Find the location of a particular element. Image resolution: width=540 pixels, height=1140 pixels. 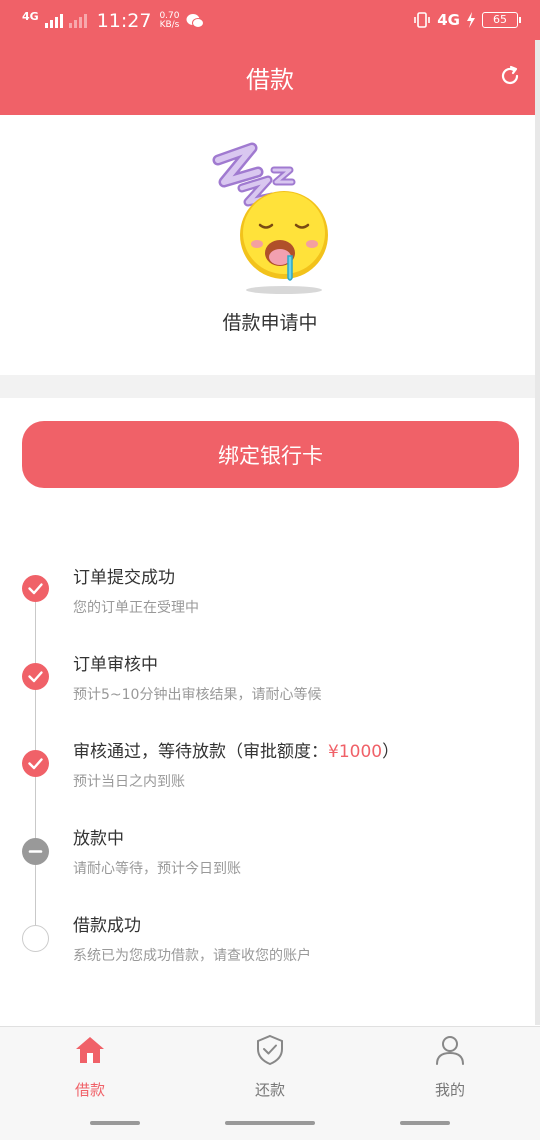

step-title: 放款中 is located at coordinates (98, 839).